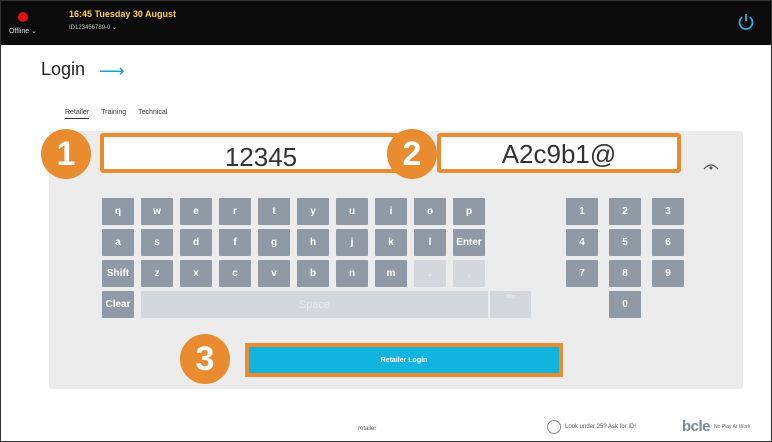 Image resolution: width=772 pixels, height=442 pixels. What do you see at coordinates (196, 273) in the screenshot?
I see `key-x: x` at bounding box center [196, 273].